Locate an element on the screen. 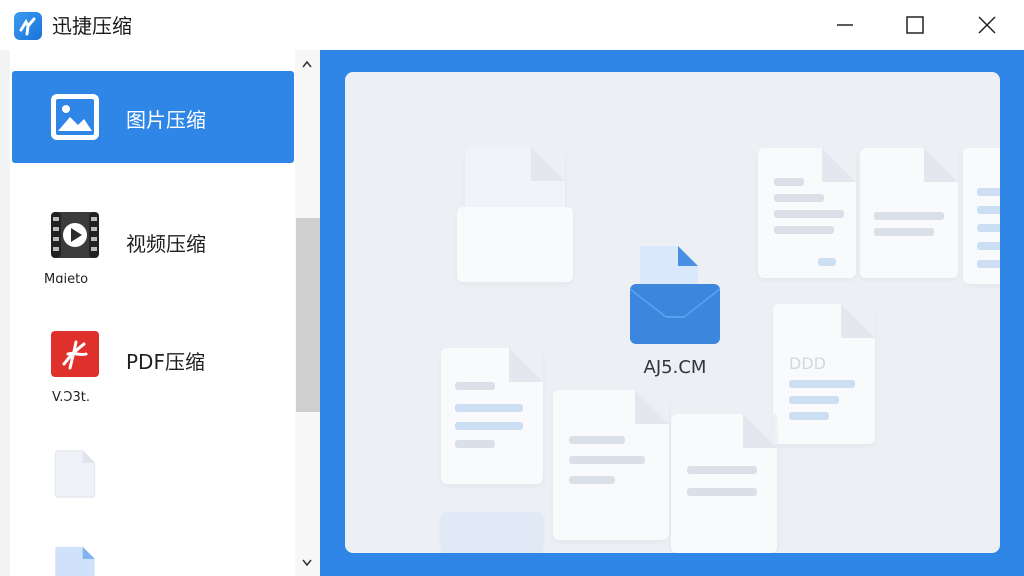 This screenshot has width=1024, height=576. center-label: AJ5.CM is located at coordinates (675, 367).